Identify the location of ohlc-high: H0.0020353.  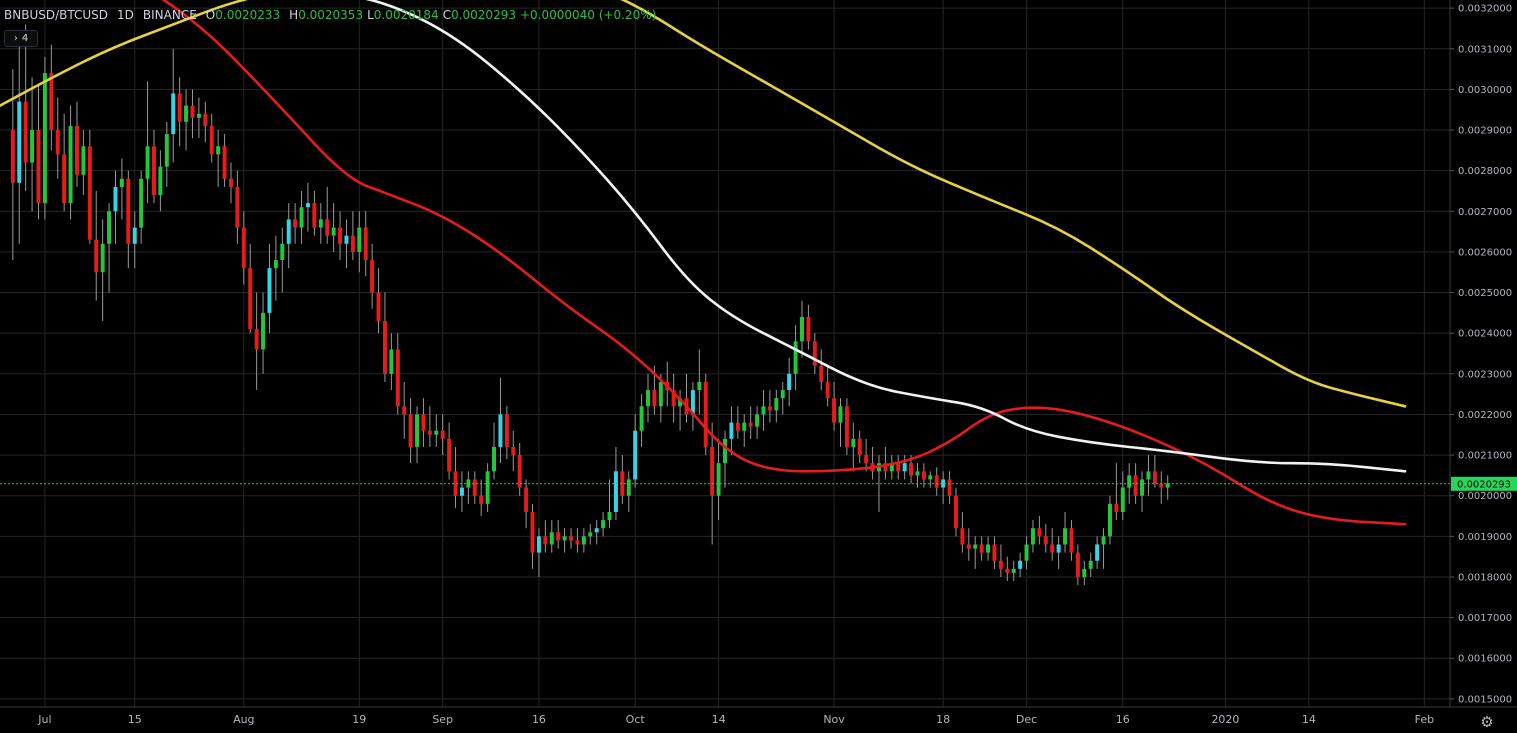
(326, 15).